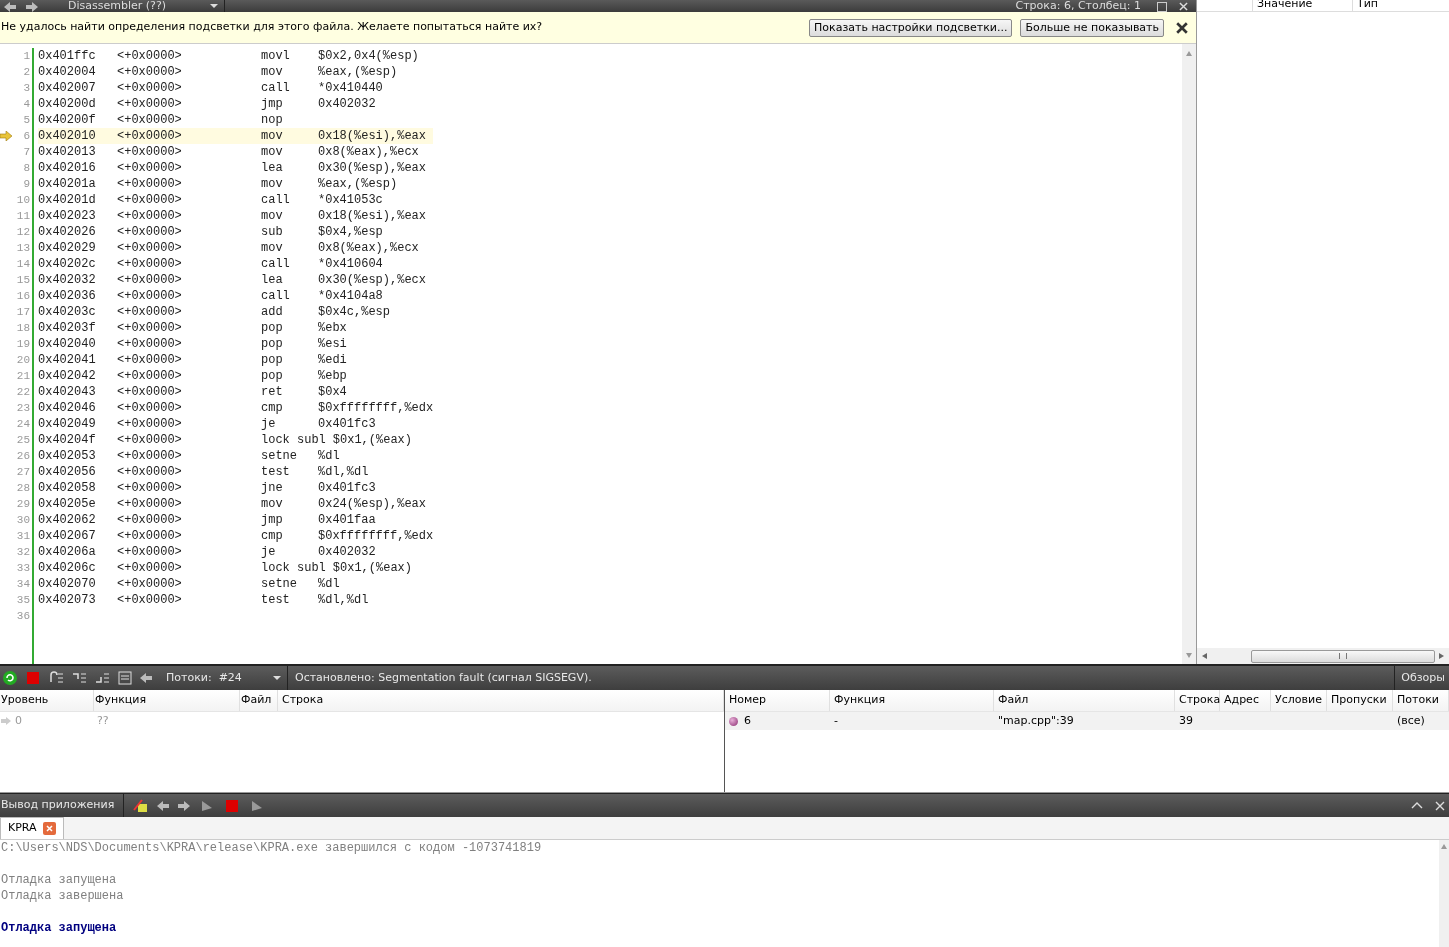  I want to click on document-icon, so click(125, 678).